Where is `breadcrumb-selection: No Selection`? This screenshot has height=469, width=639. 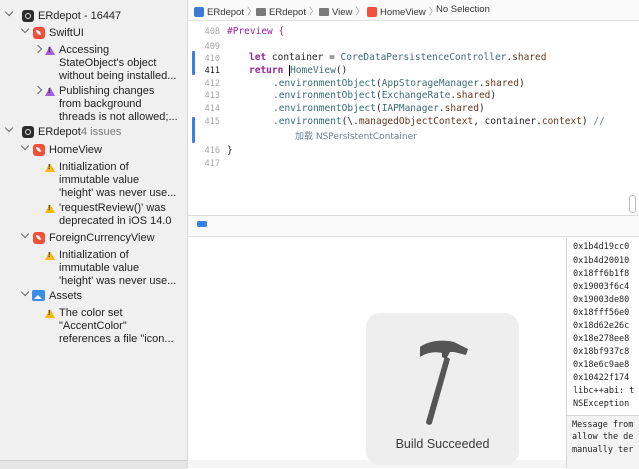 breadcrumb-selection: No Selection is located at coordinates (463, 9).